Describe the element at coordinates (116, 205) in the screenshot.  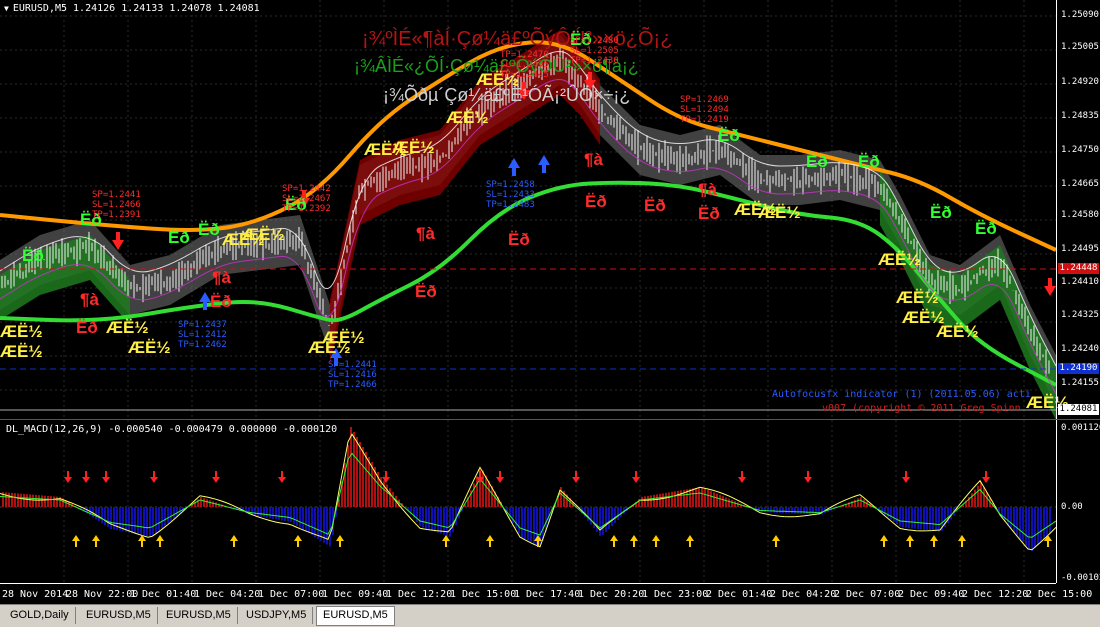
I see `tp-sl-label: SP=1.2441SL=1.2466TP=1.2391` at that location.